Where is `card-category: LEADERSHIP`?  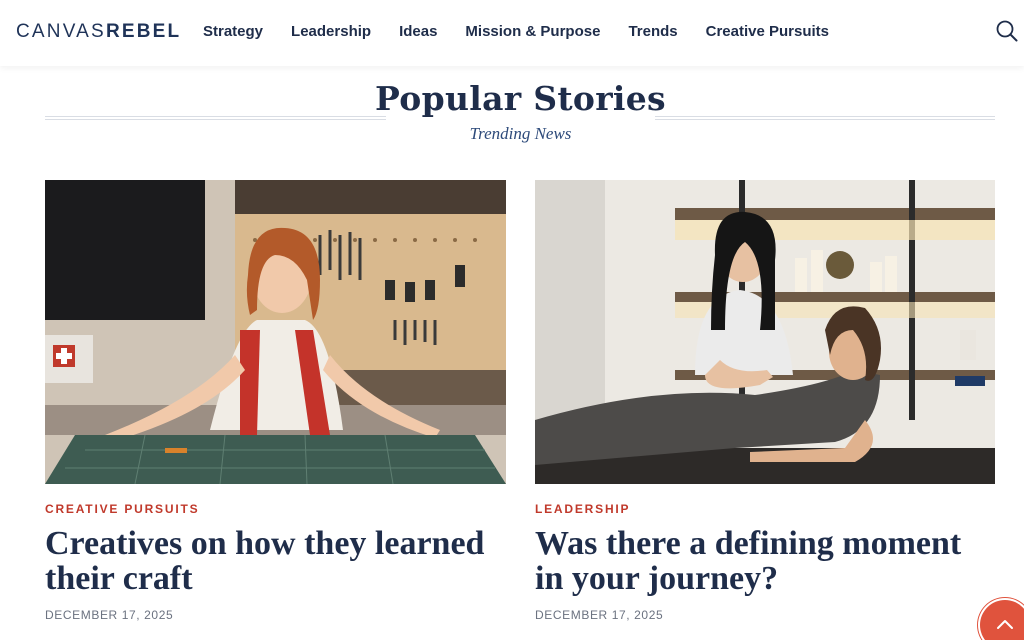
card-category: LEADERSHIP is located at coordinates (582, 509).